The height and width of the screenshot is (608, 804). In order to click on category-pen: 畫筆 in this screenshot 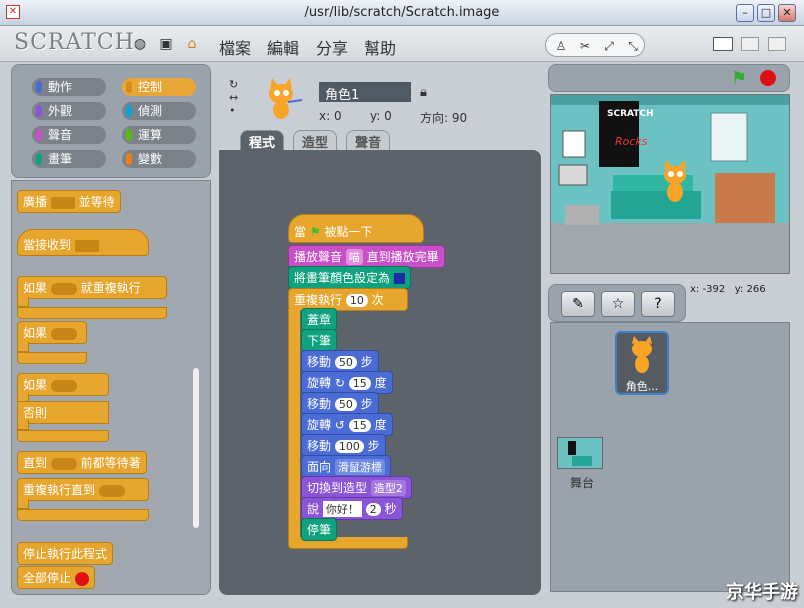, I will do `click(69, 159)`.